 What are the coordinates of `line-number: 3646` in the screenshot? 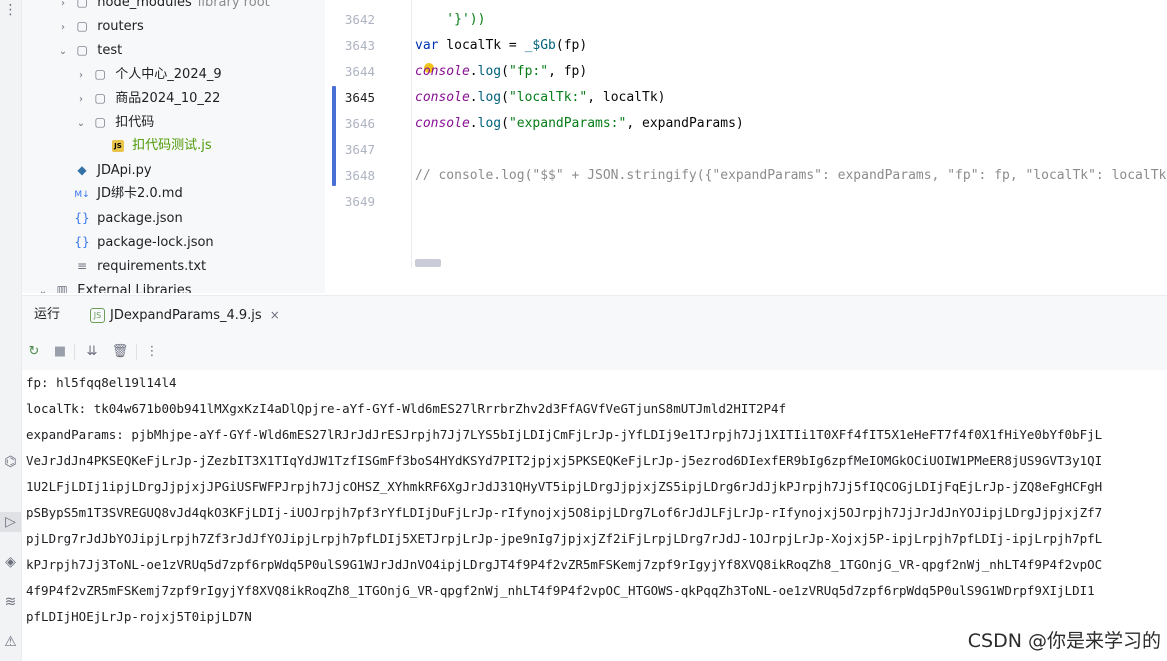 It's located at (359, 123).